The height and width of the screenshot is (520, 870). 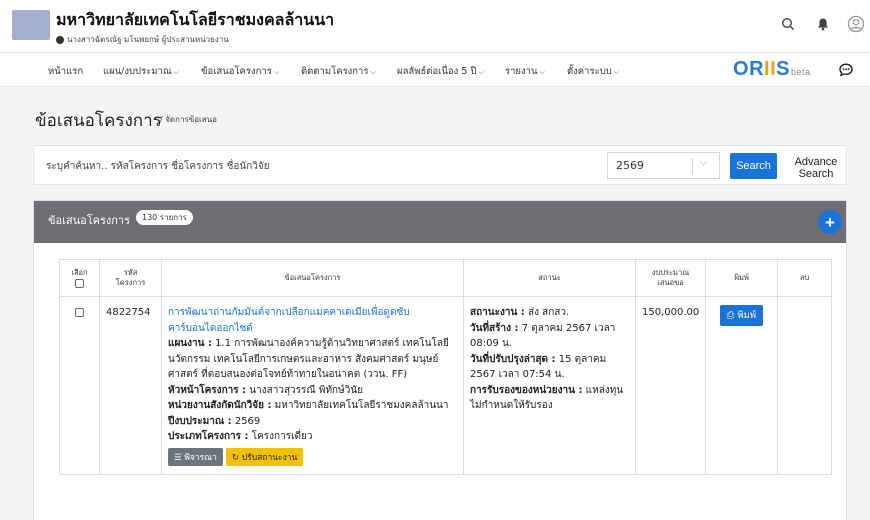 What do you see at coordinates (630, 165) in the screenshot?
I see `year-value: 2569` at bounding box center [630, 165].